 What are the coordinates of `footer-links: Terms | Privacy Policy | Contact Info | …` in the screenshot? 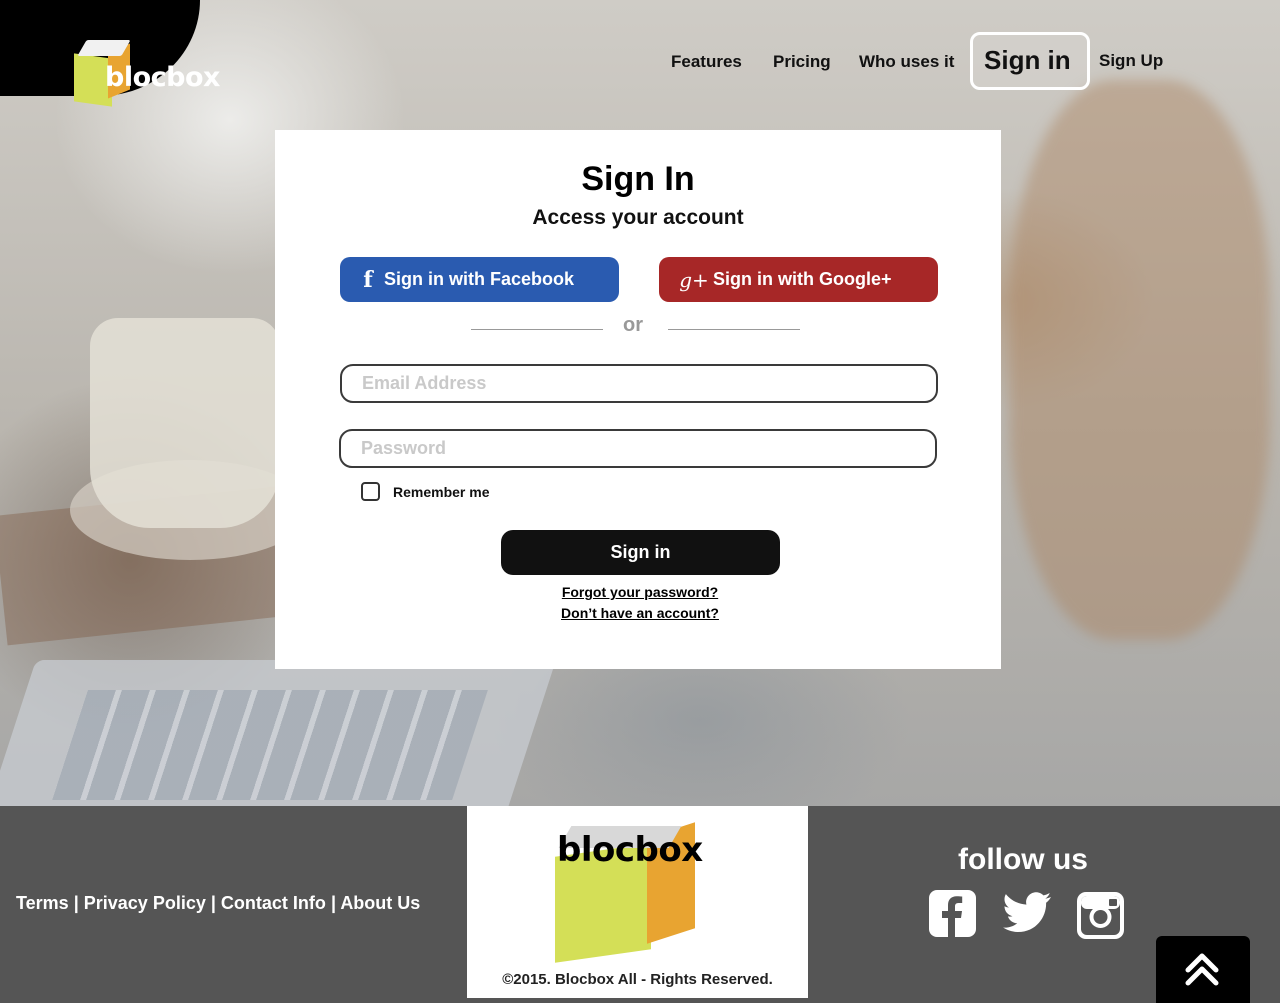 It's located at (218, 903).